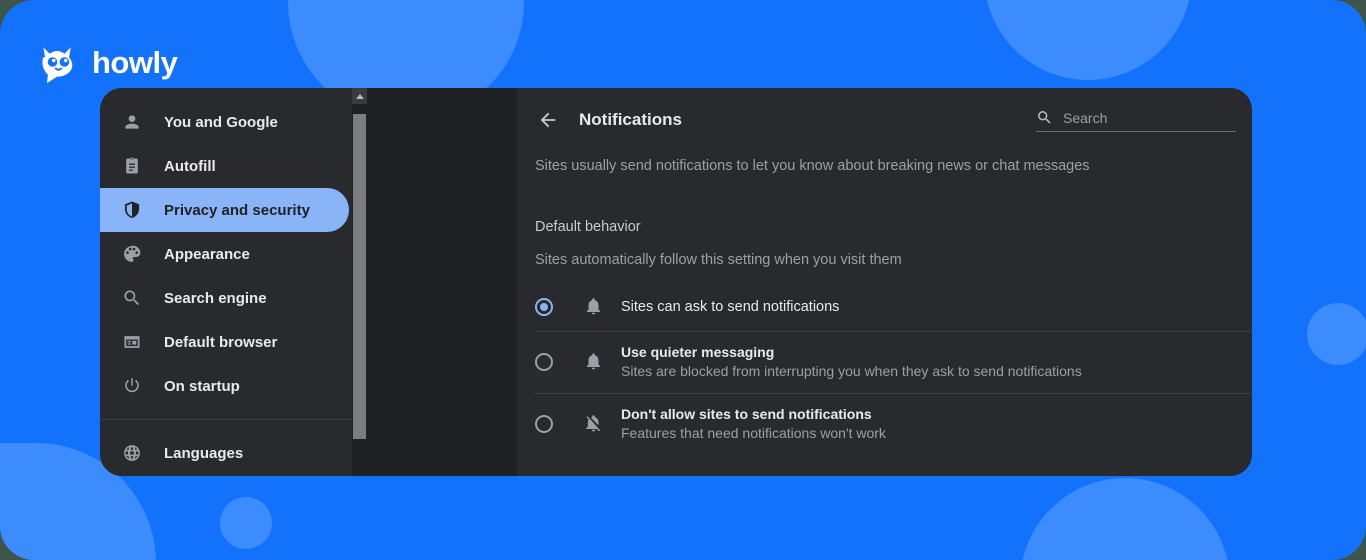 This screenshot has height=560, width=1366. I want to click on sidebar-item-label: On startup, so click(202, 386).